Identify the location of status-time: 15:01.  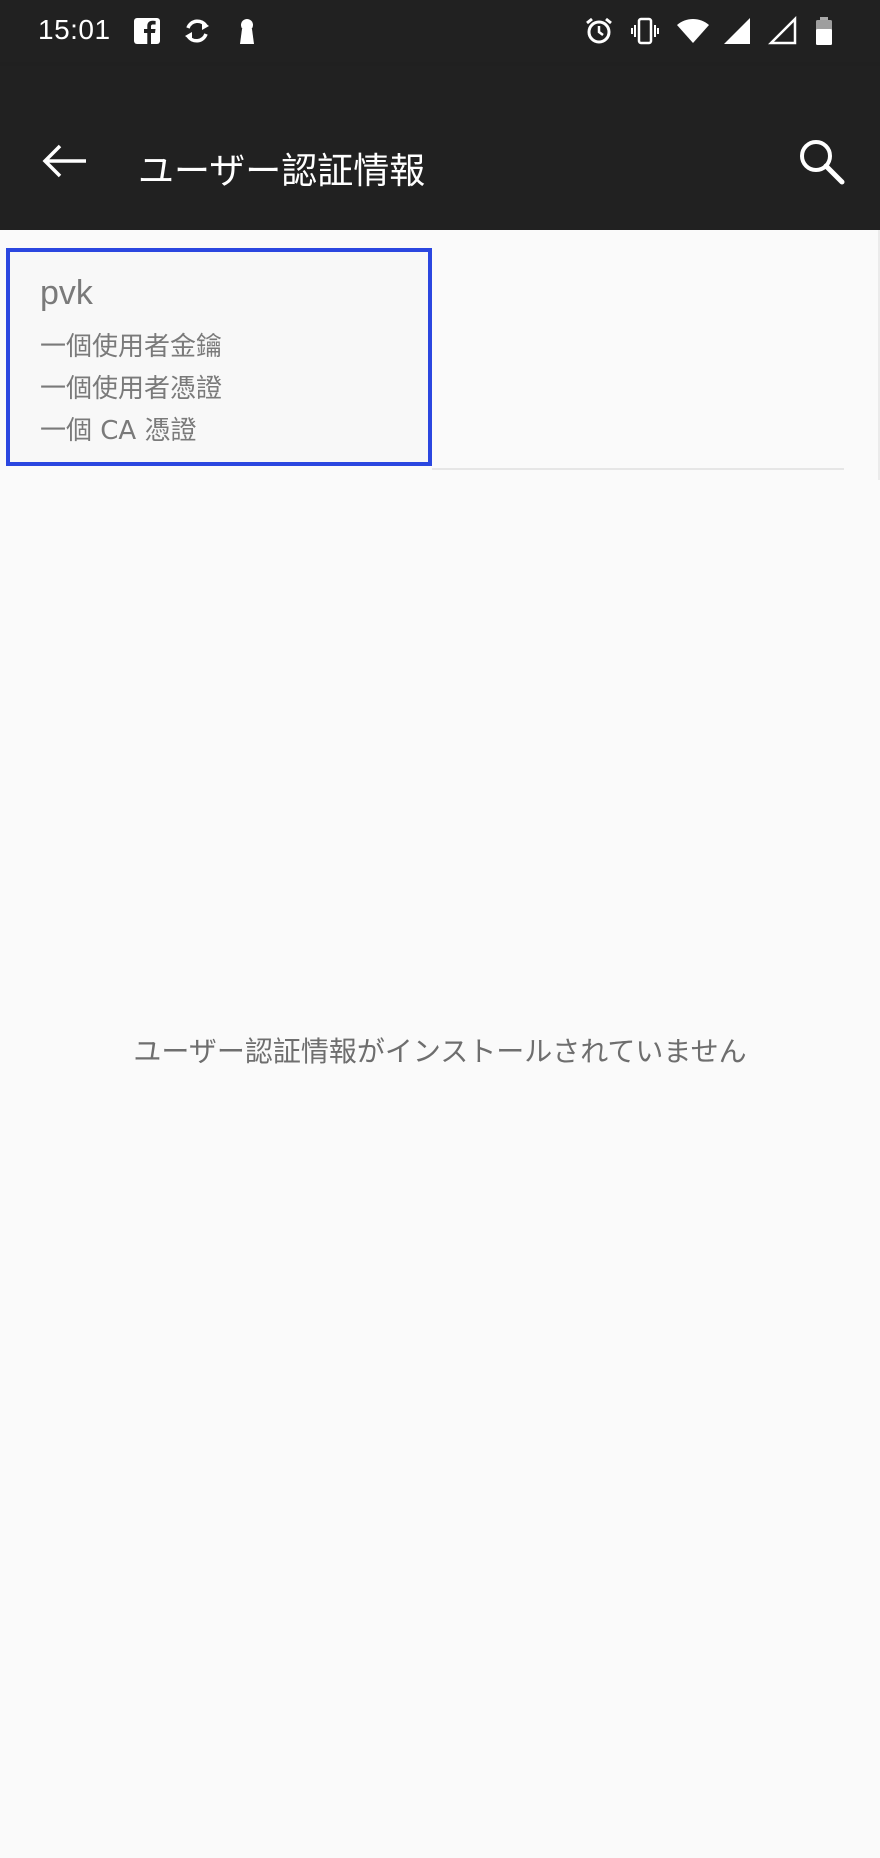
(74, 29).